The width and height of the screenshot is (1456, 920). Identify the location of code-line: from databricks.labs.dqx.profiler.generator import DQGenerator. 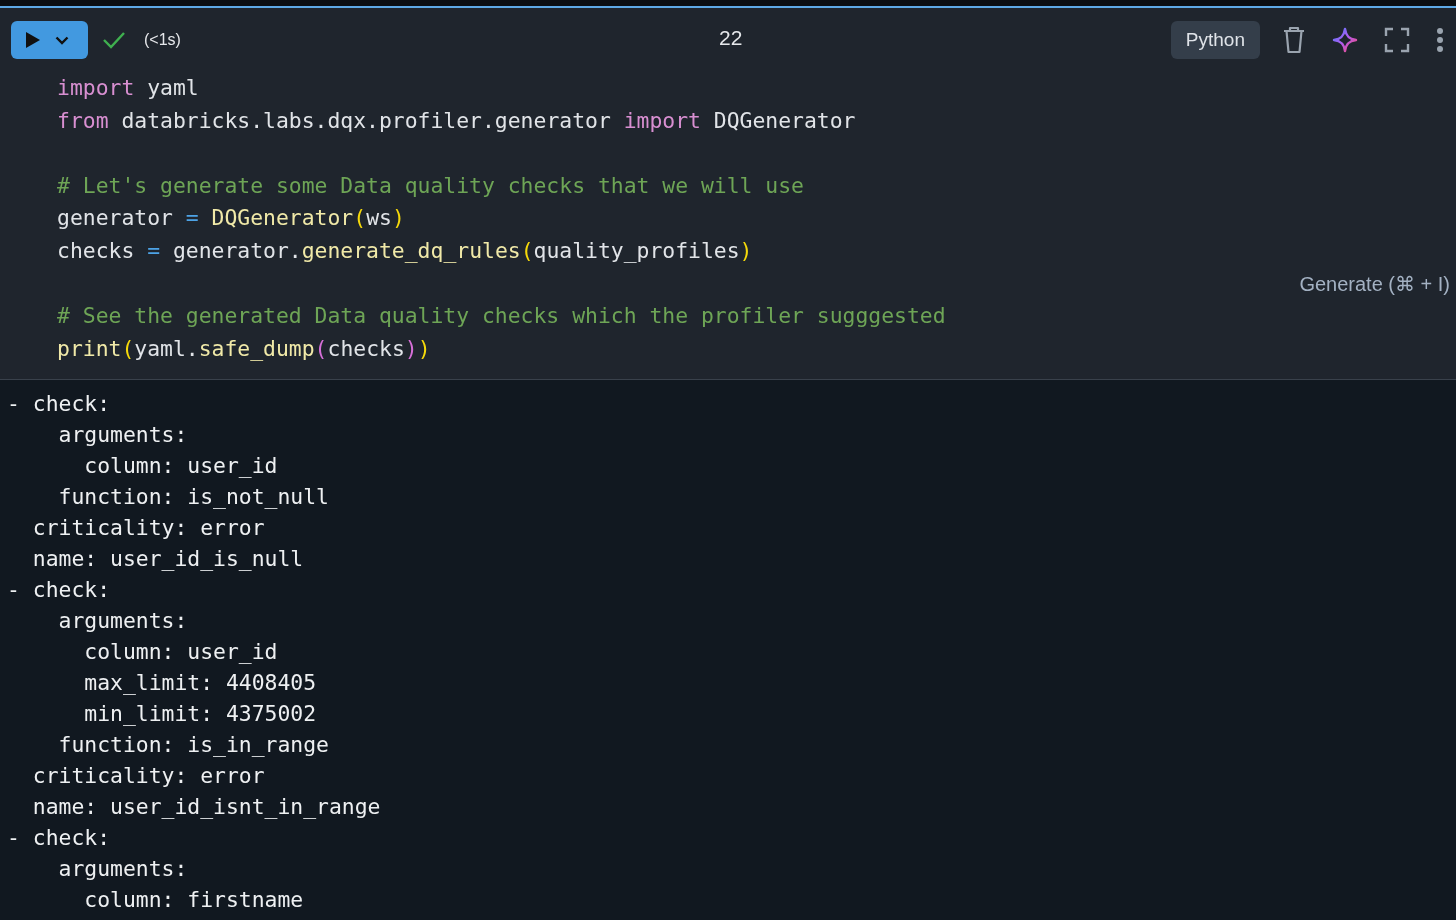
(456, 120).